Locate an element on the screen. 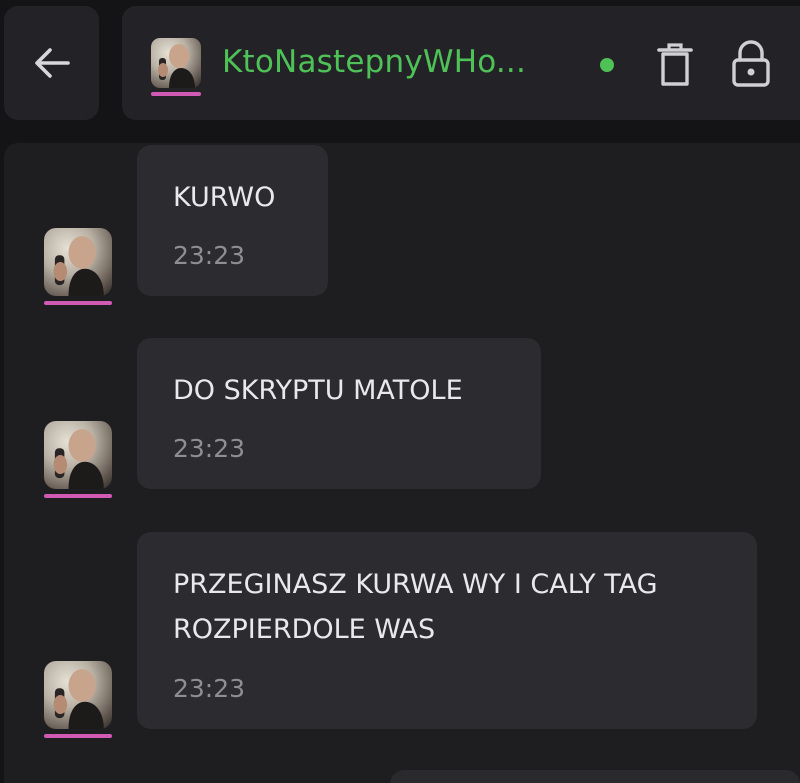 The image size is (800, 783). message-text: DO SKRYPTU MATOLE is located at coordinates (318, 390).